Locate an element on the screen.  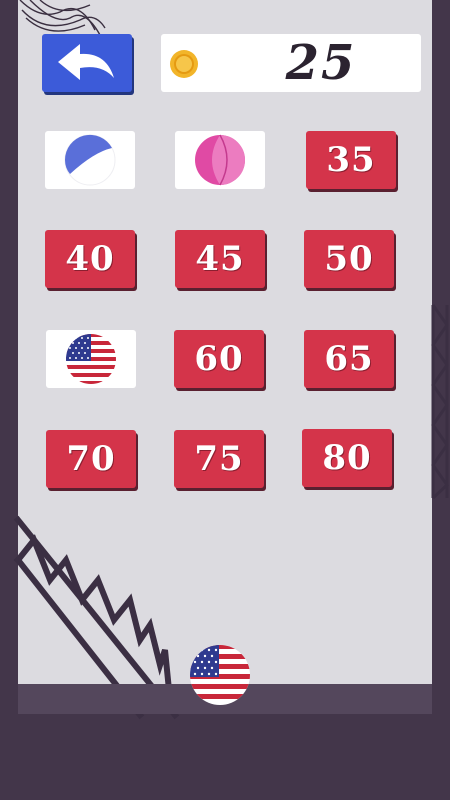
back-arrow-icon is located at coordinates (86, 62).